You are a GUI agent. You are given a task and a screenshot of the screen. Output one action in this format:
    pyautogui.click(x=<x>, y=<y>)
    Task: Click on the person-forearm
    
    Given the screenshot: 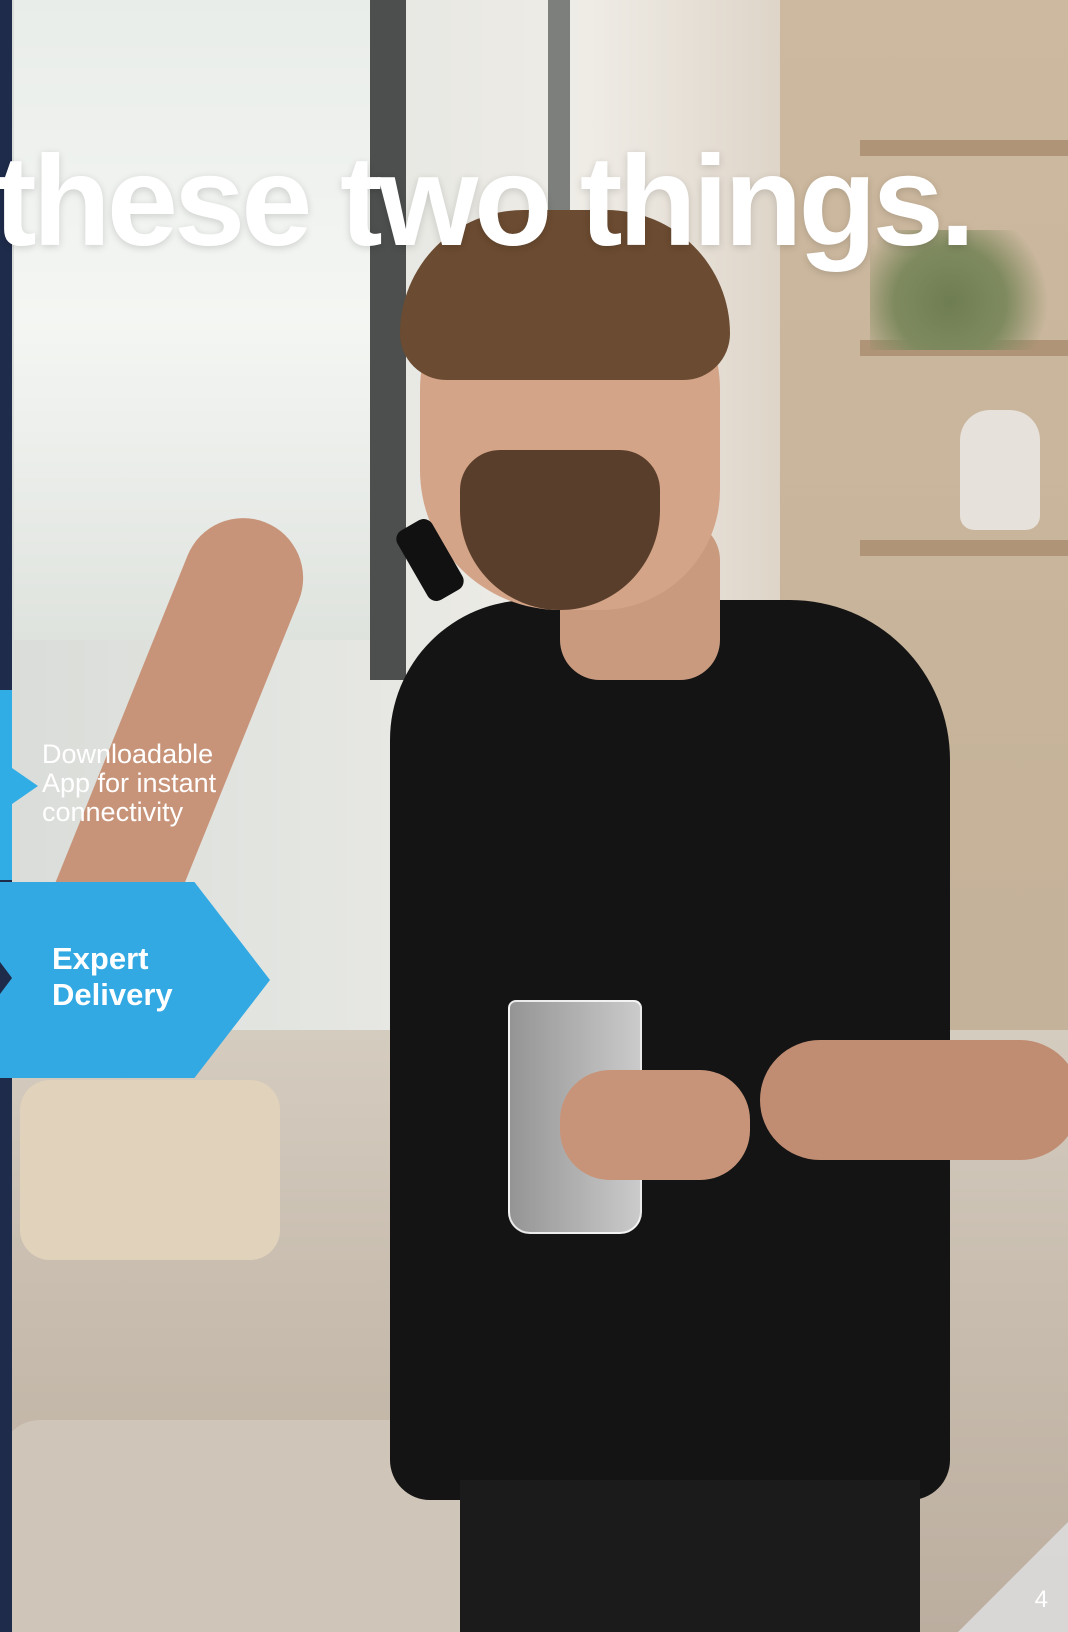 What is the action you would take?
    pyautogui.click(x=914, y=1100)
    